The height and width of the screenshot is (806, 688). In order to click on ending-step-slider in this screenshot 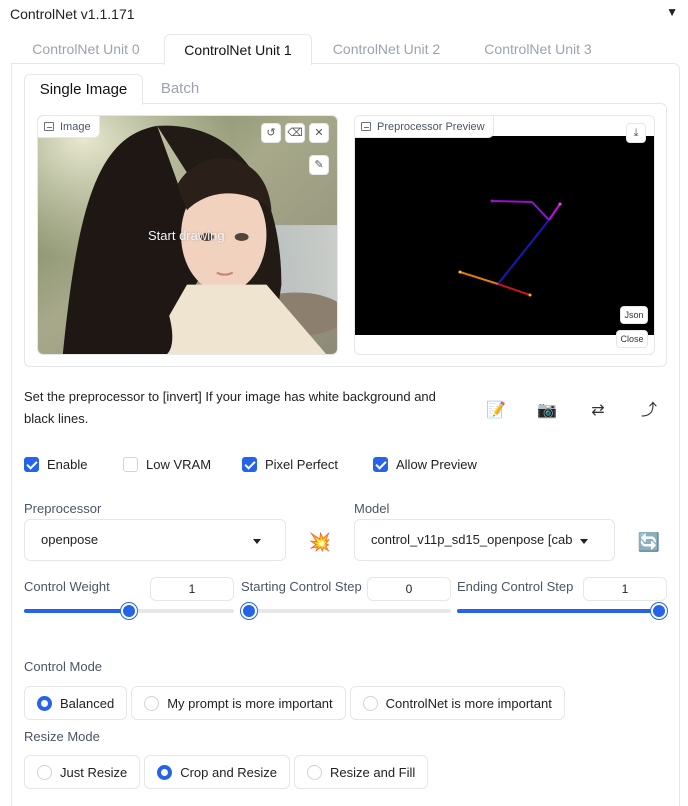, I will do `click(562, 611)`.